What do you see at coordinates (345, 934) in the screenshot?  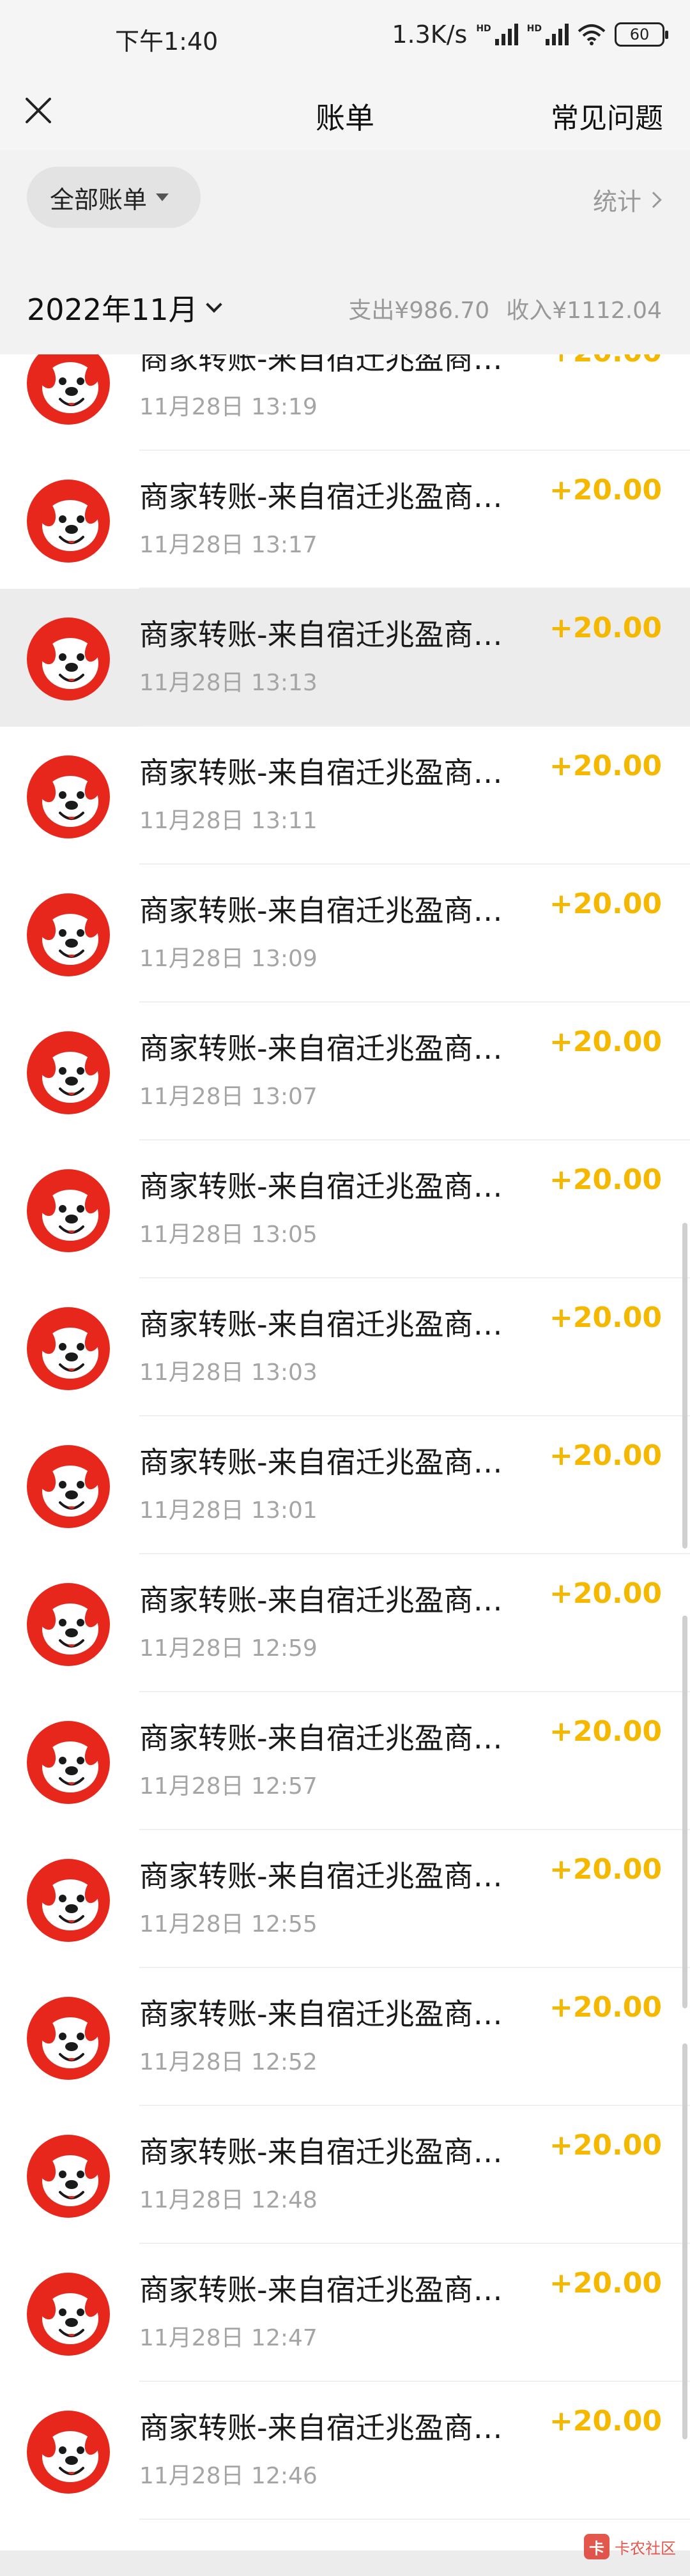 I see `transaction-row: 商家转账-来自宿迁兆盈商务有限公司 11月28日 13:09 +20.00` at bounding box center [345, 934].